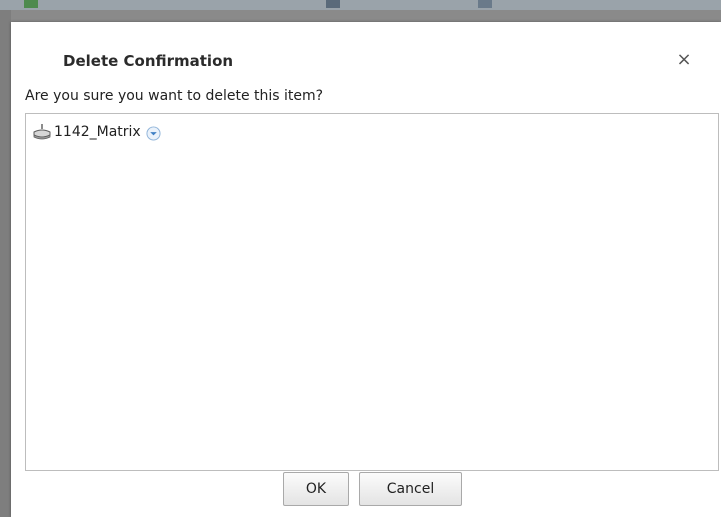  What do you see at coordinates (360, 5) in the screenshot?
I see `background-toolbar` at bounding box center [360, 5].